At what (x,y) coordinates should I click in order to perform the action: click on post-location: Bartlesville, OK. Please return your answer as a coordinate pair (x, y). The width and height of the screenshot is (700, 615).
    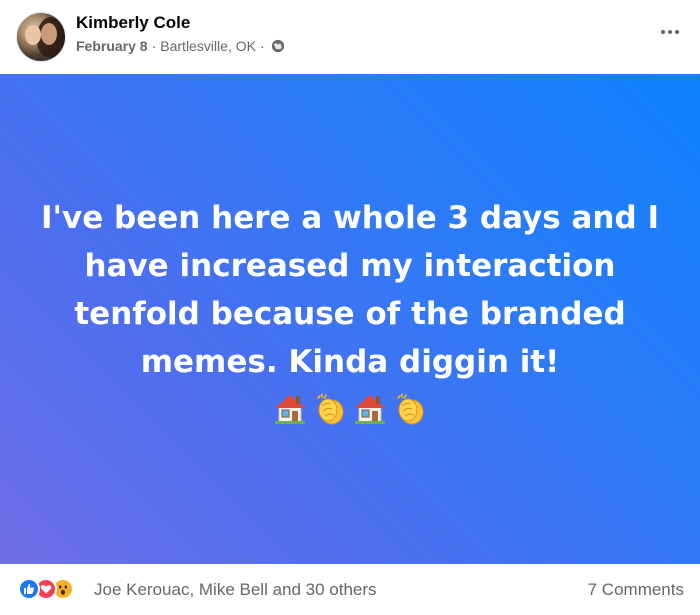
    Looking at the image, I should click on (208, 46).